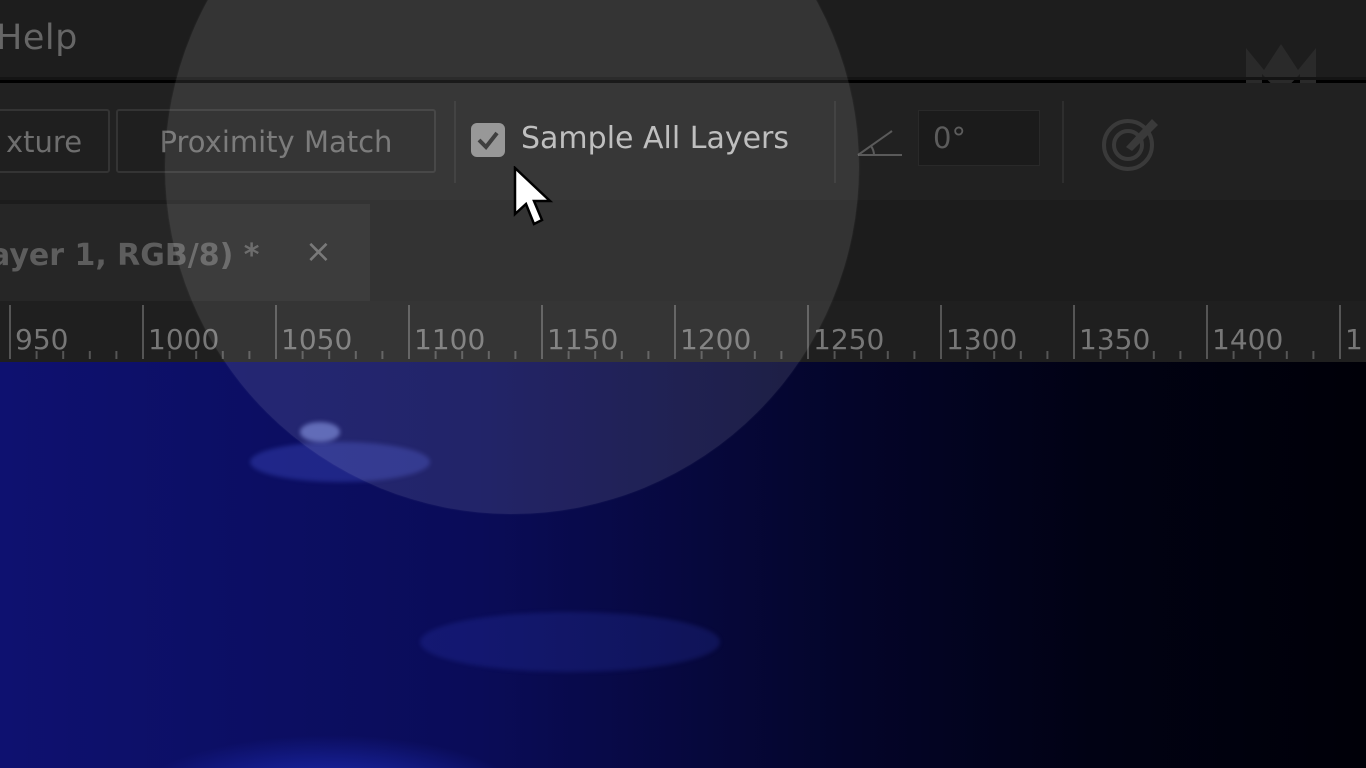 The width and height of the screenshot is (1366, 768). I want to click on document-tab: ayer 1, RGB/8) * ×, so click(185, 252).